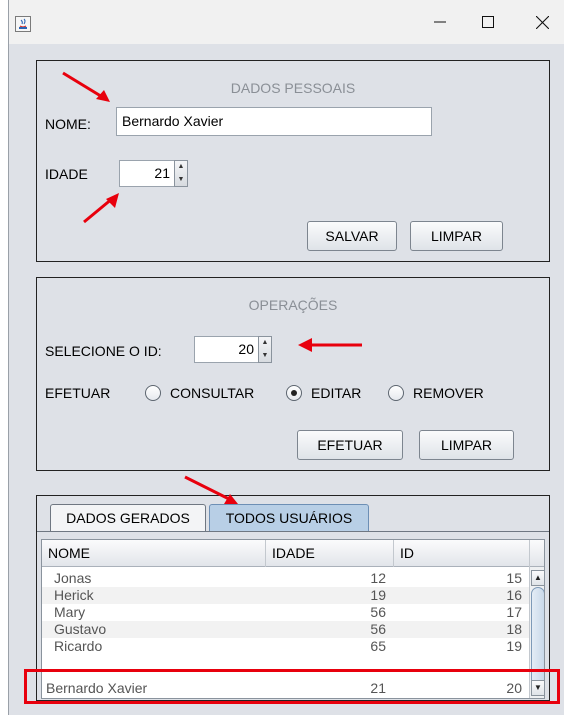 The height and width of the screenshot is (715, 564). Describe the element at coordinates (153, 393) in the screenshot. I see `radio-consultar` at that location.